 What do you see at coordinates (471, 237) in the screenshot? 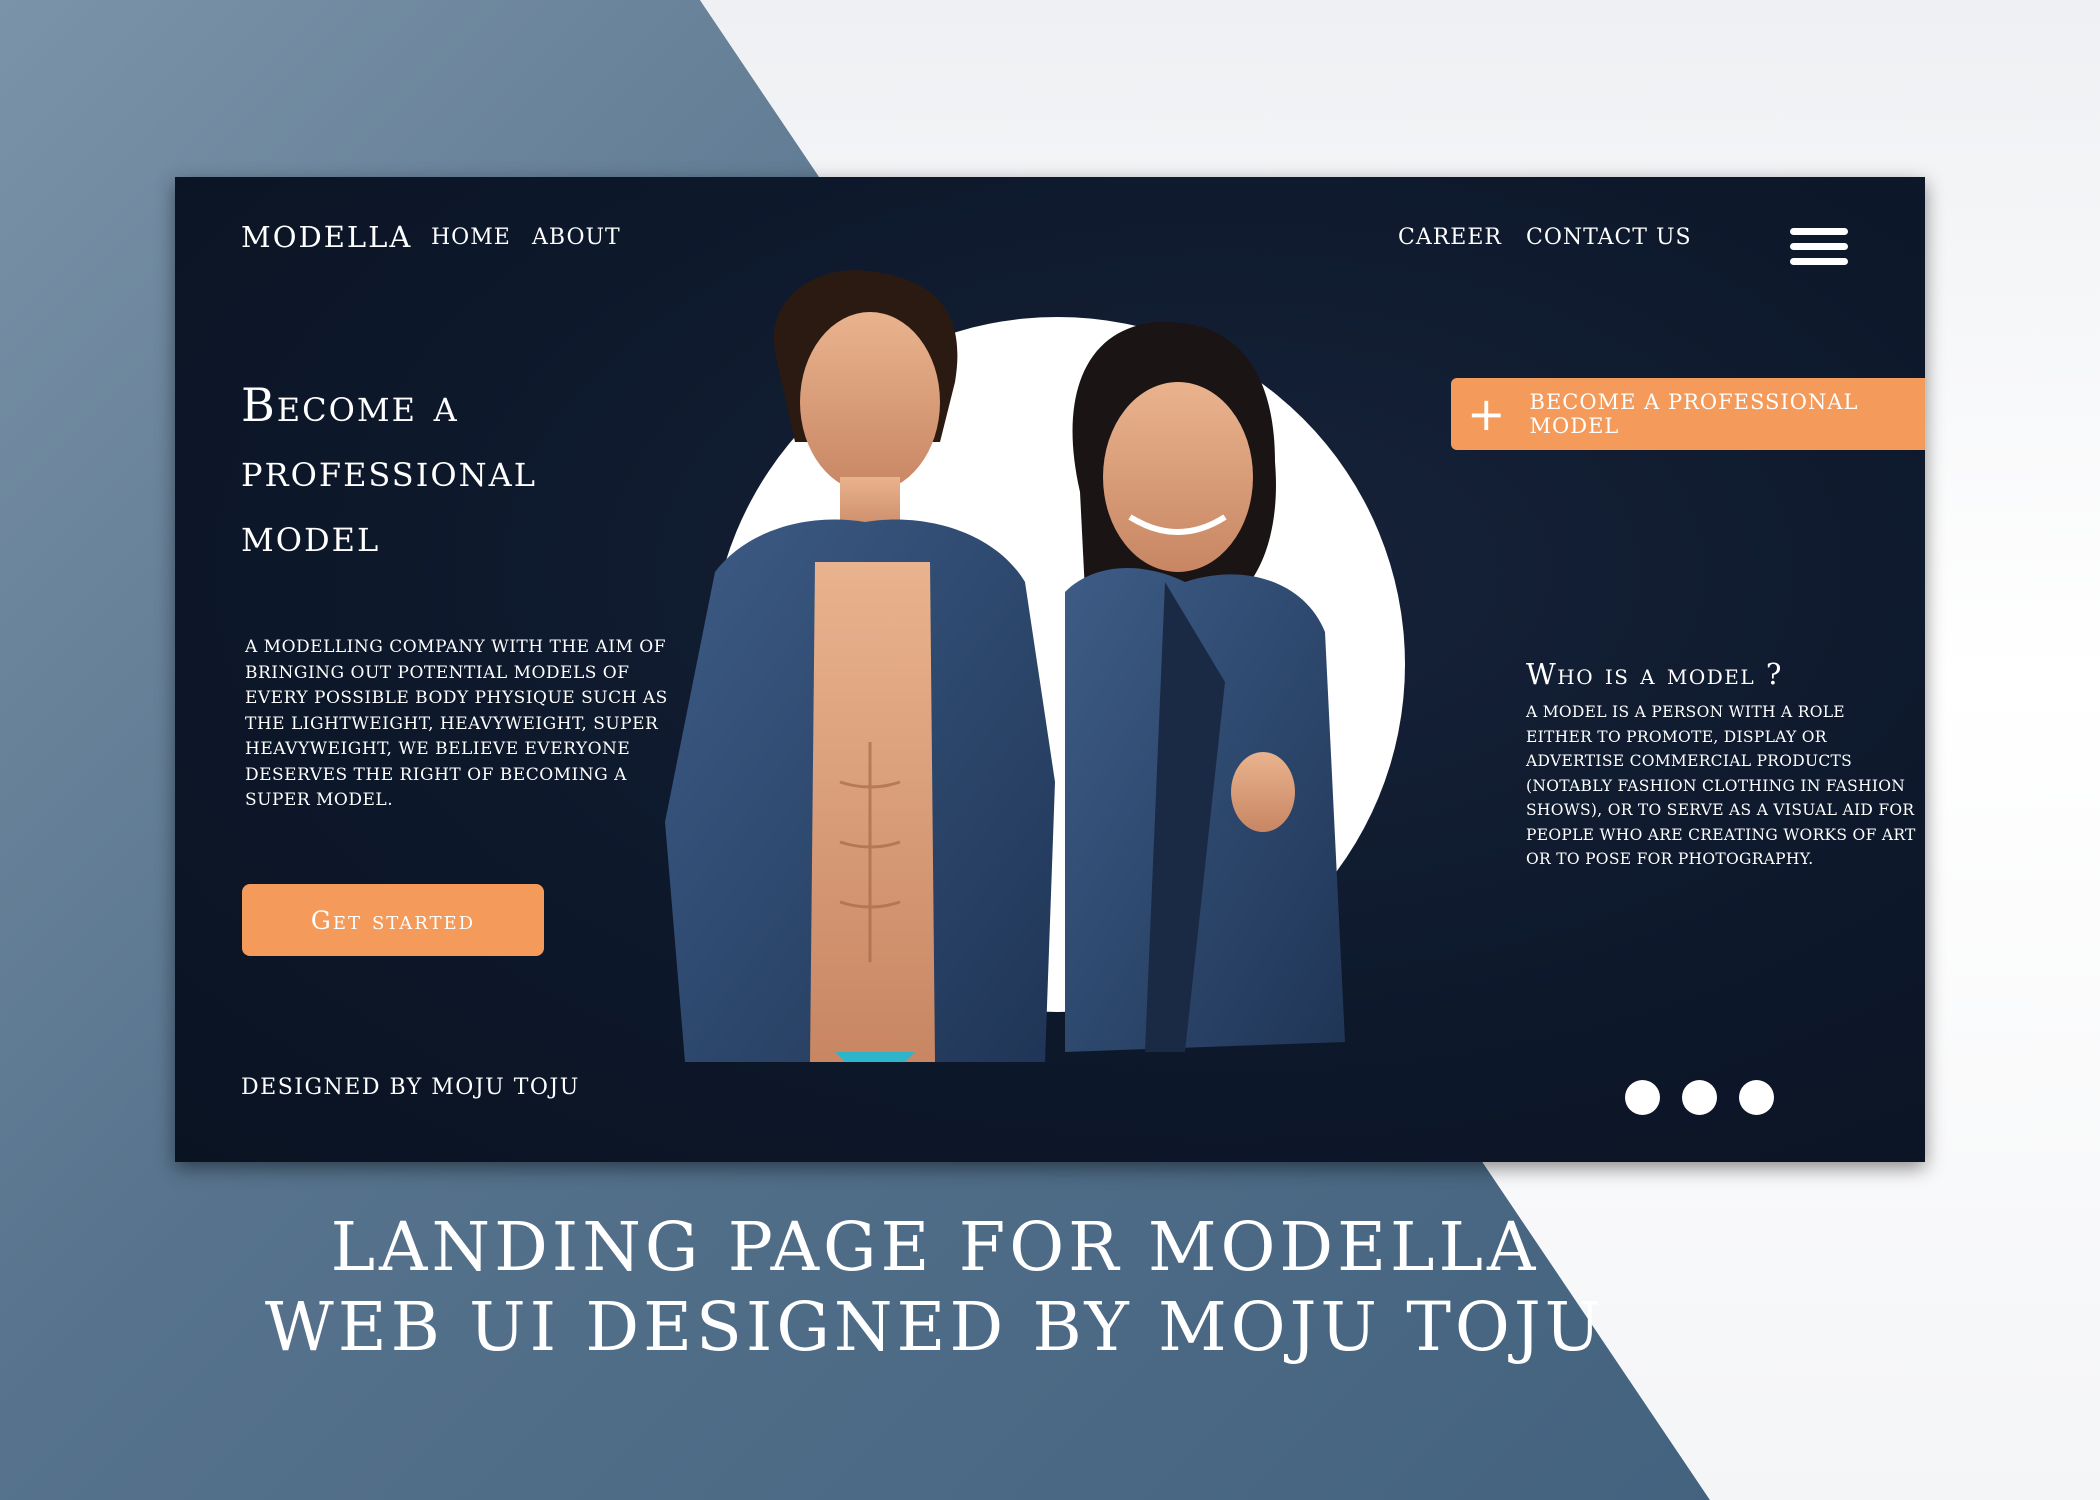
I see `nav-home: HOME` at bounding box center [471, 237].